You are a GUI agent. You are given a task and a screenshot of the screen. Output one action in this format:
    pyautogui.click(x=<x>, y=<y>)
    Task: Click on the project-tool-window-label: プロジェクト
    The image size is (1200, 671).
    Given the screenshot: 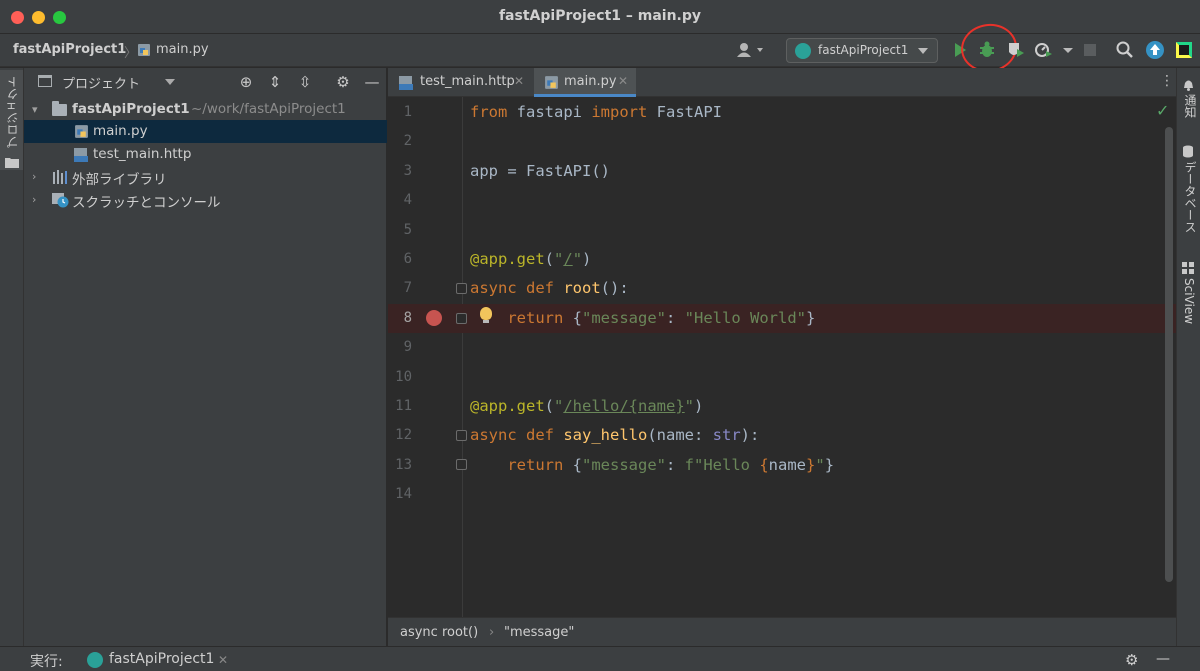 What is the action you would take?
    pyautogui.click(x=13, y=112)
    